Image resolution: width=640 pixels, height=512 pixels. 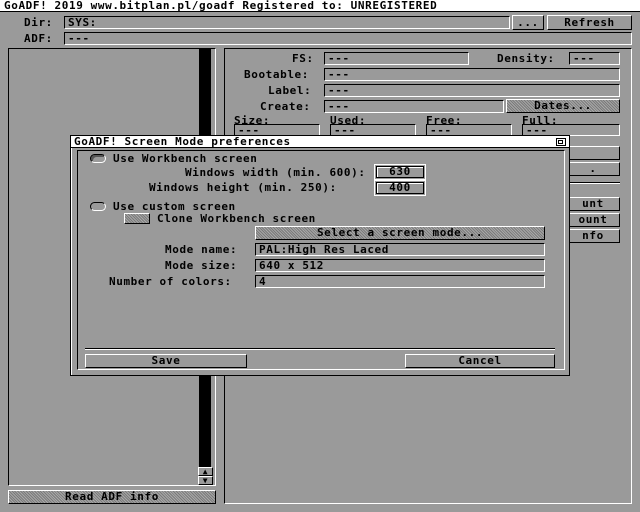 What do you see at coordinates (480, 361) in the screenshot?
I see `cancel-button: Cancel` at bounding box center [480, 361].